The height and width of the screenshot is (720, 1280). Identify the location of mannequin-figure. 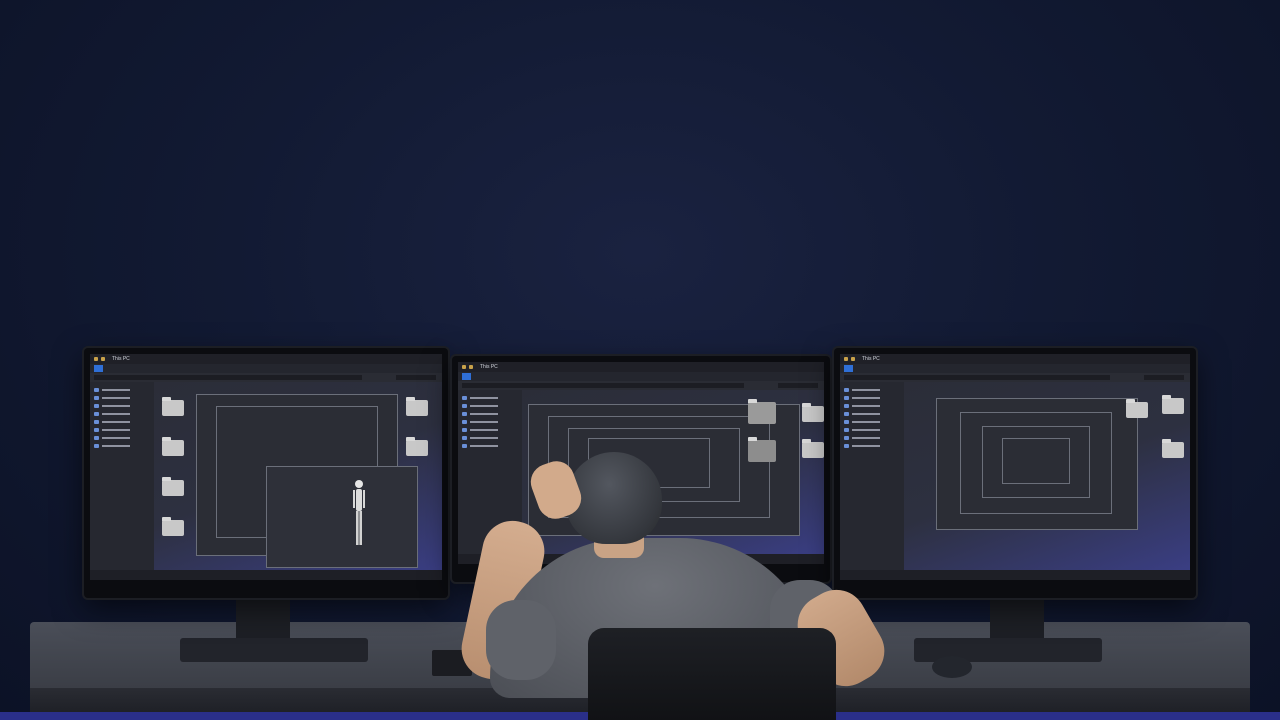
(359, 512).